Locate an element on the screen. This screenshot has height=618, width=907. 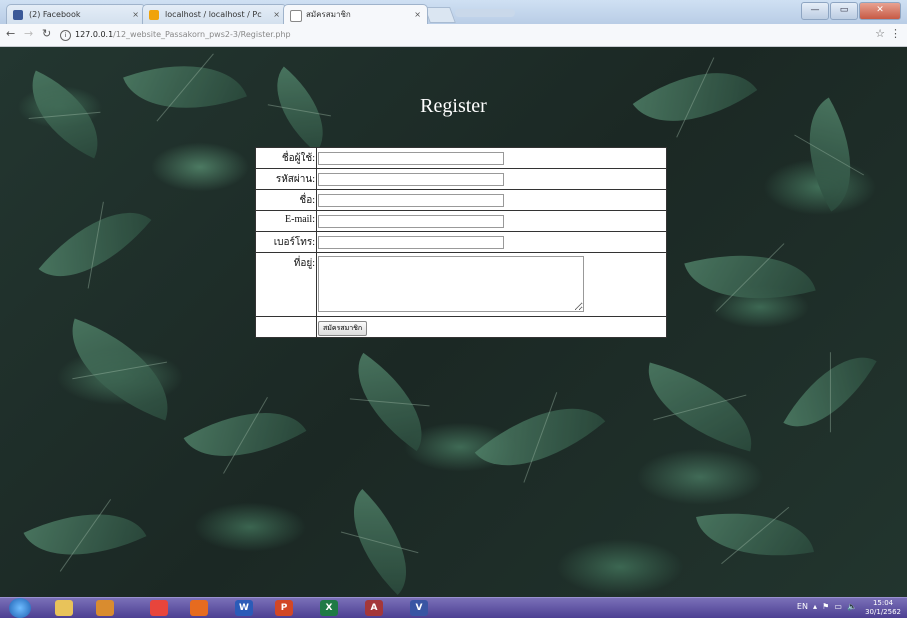
close-window-button: ✕ is located at coordinates (880, 11).